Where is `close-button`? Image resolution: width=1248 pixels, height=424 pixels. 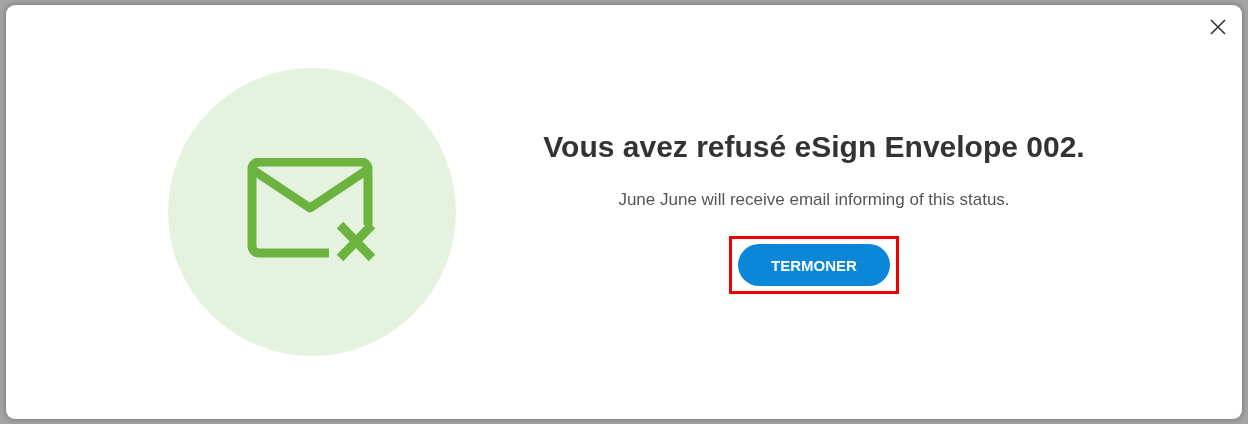
close-button is located at coordinates (1218, 27).